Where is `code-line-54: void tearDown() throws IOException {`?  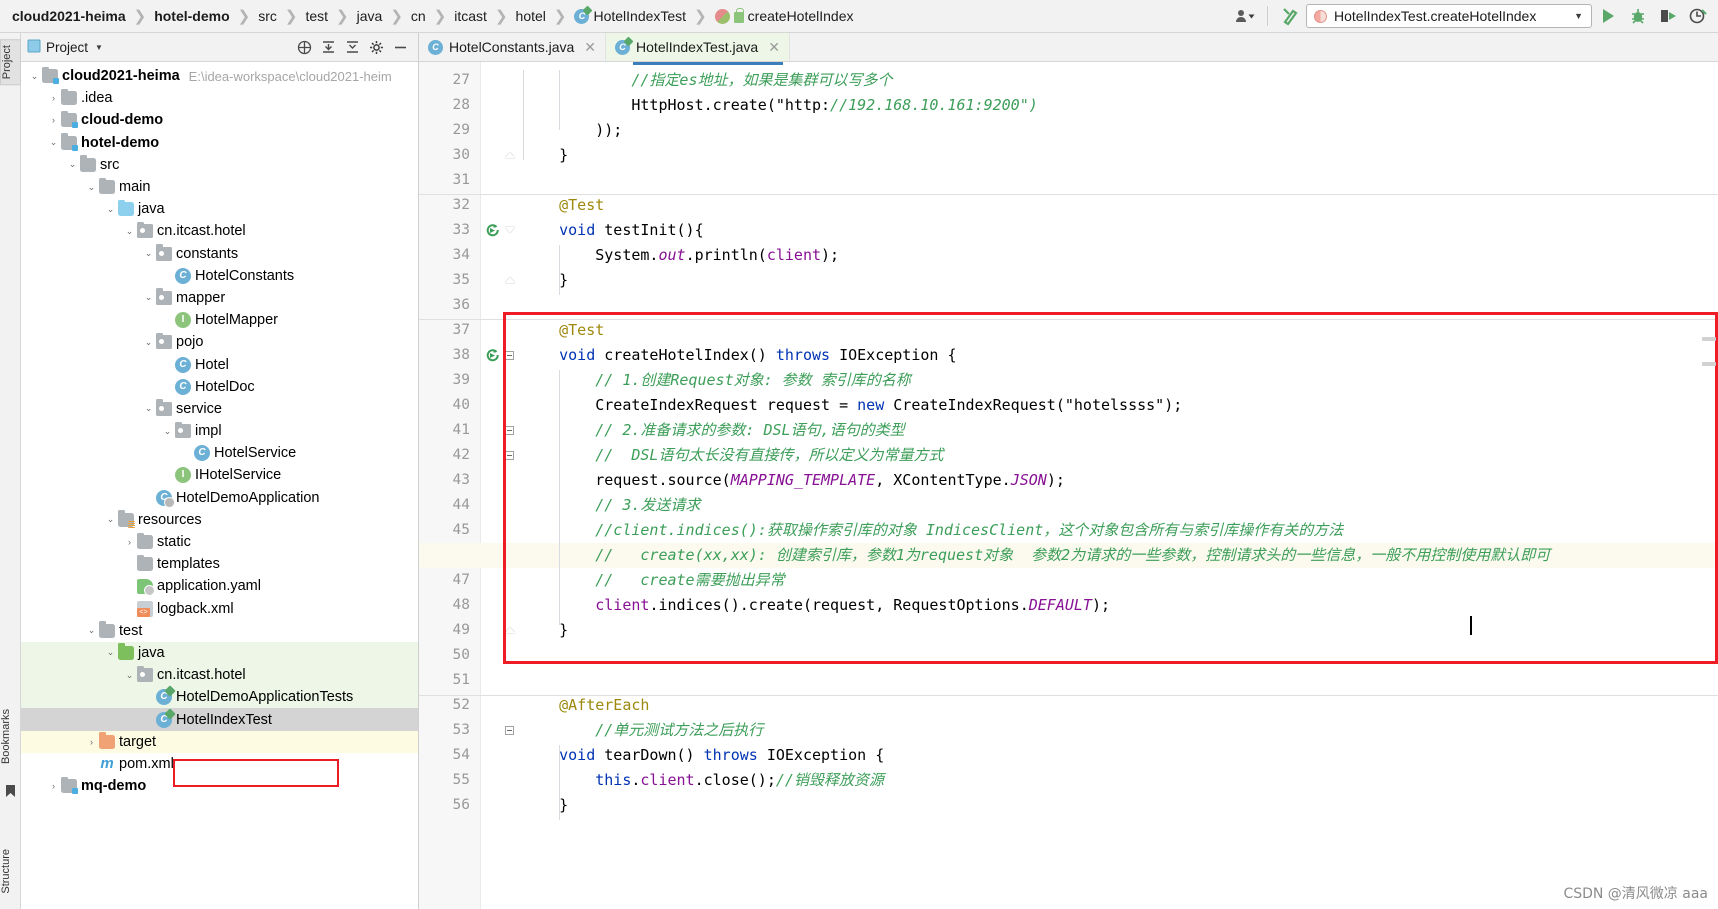
code-line-54: void tearDown() throws IOException { is located at coordinates (703, 755).